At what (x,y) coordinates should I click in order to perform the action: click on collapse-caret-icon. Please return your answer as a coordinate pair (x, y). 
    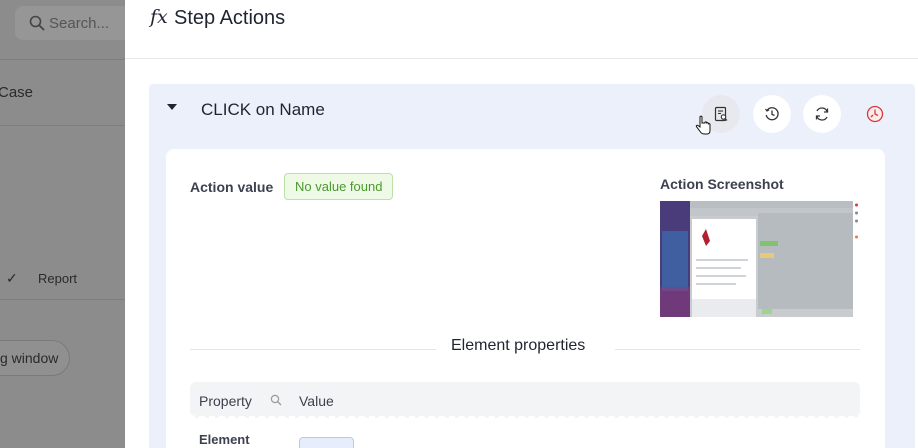
    Looking at the image, I should click on (172, 107).